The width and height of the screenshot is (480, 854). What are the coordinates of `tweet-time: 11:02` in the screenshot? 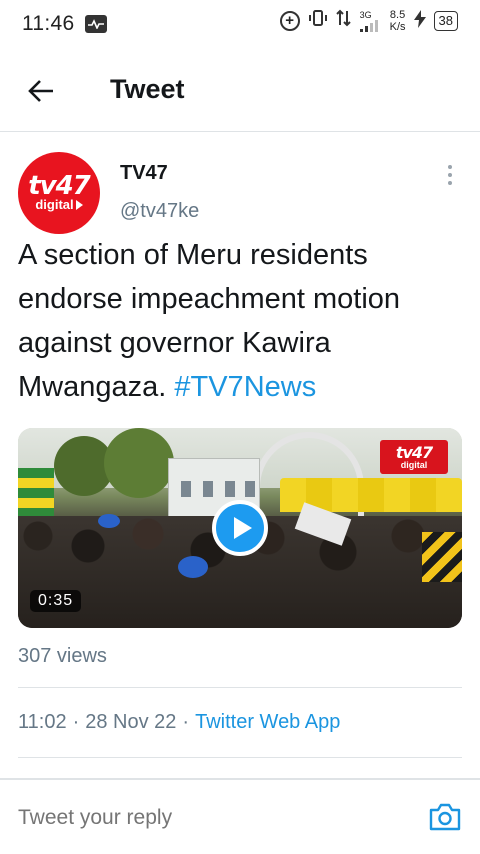 It's located at (42, 722).